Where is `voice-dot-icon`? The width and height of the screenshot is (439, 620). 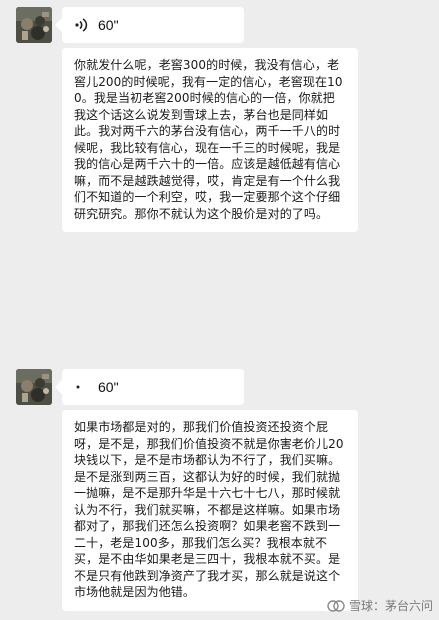
voice-dot-icon is located at coordinates (82, 387).